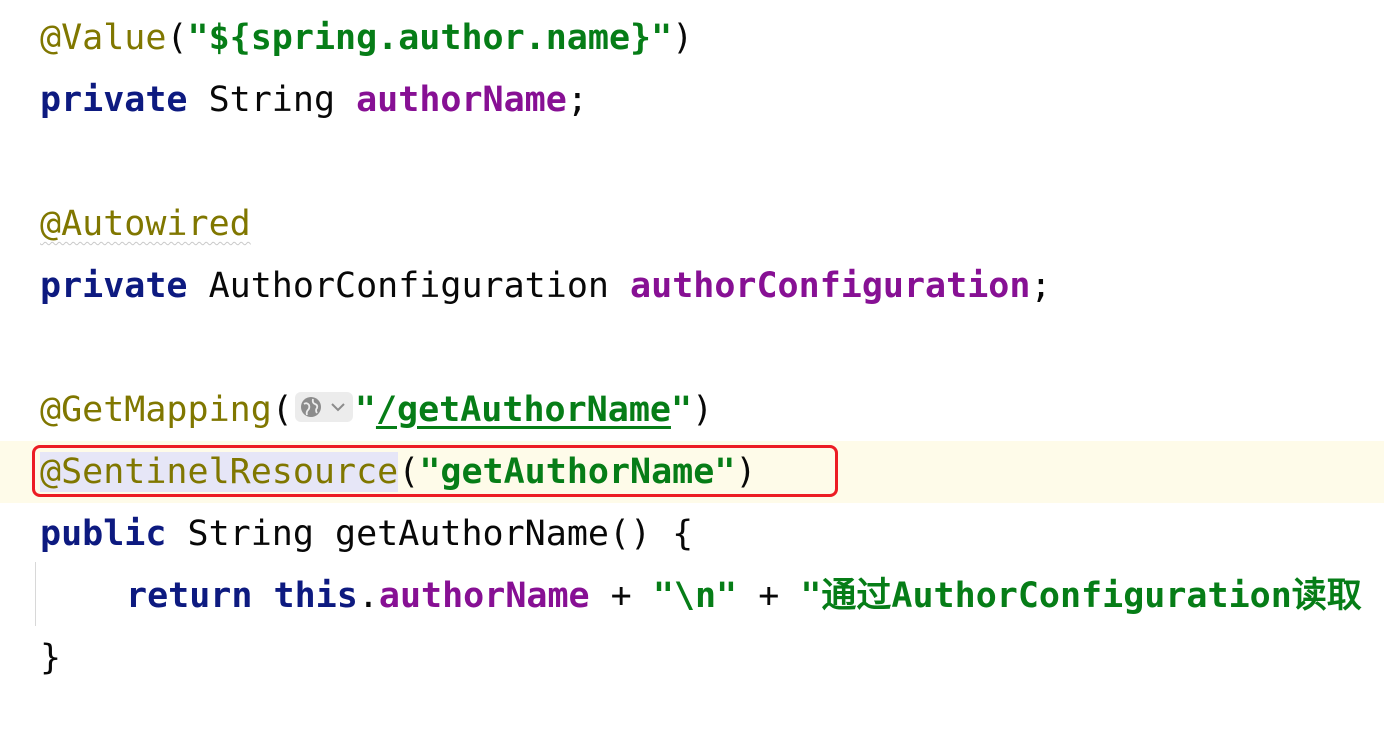  I want to click on code-line-1: @Value("${spring.author.name}"), so click(692, 38).